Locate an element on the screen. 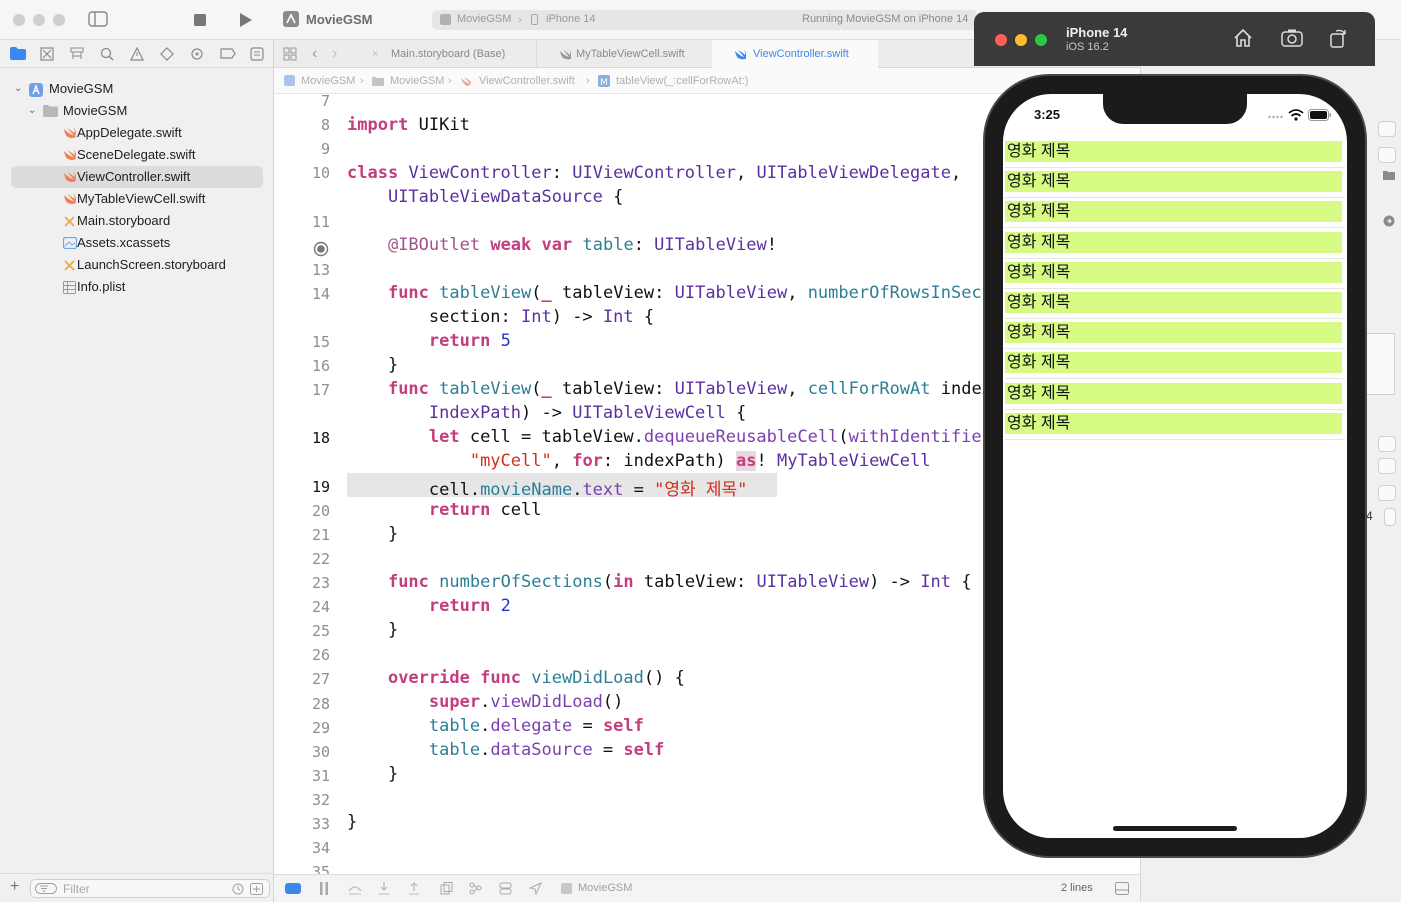  run-icon is located at coordinates (246, 20).